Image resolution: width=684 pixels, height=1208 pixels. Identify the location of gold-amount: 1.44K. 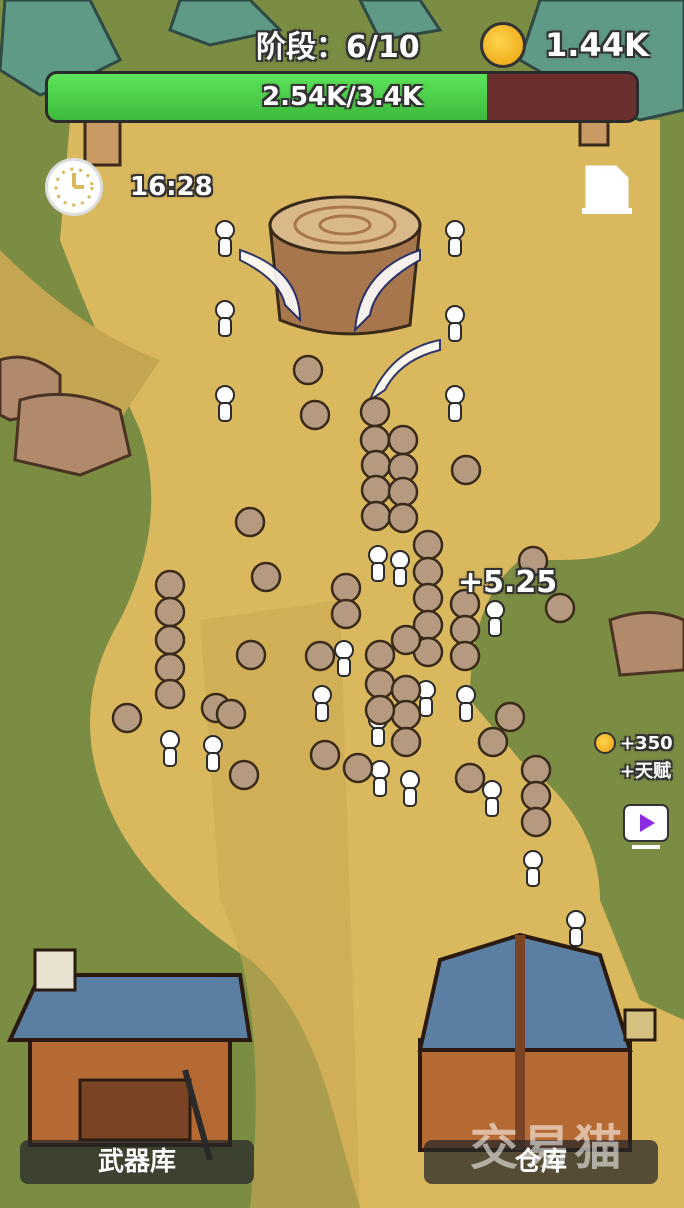
(597, 45).